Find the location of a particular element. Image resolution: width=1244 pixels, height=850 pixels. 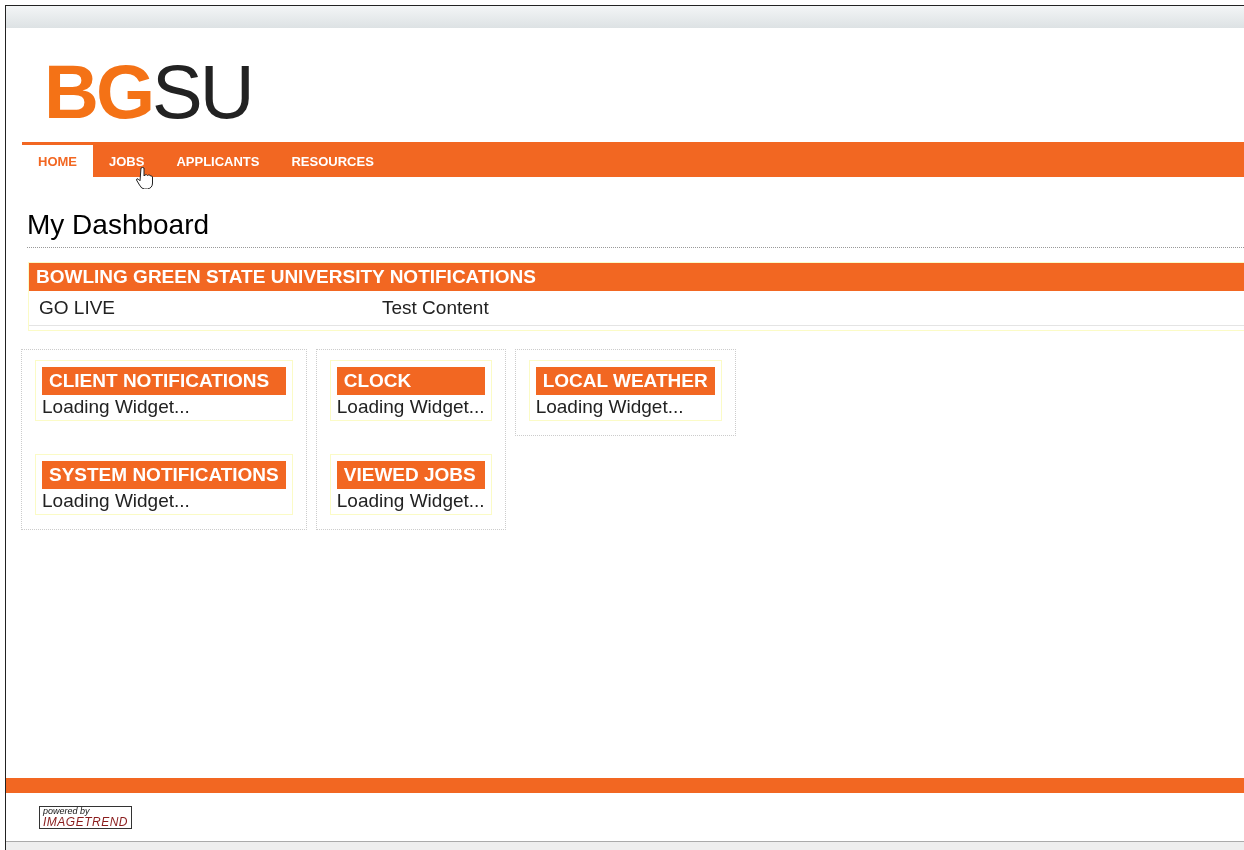

notification-content: Test Content is located at coordinates (435, 308).